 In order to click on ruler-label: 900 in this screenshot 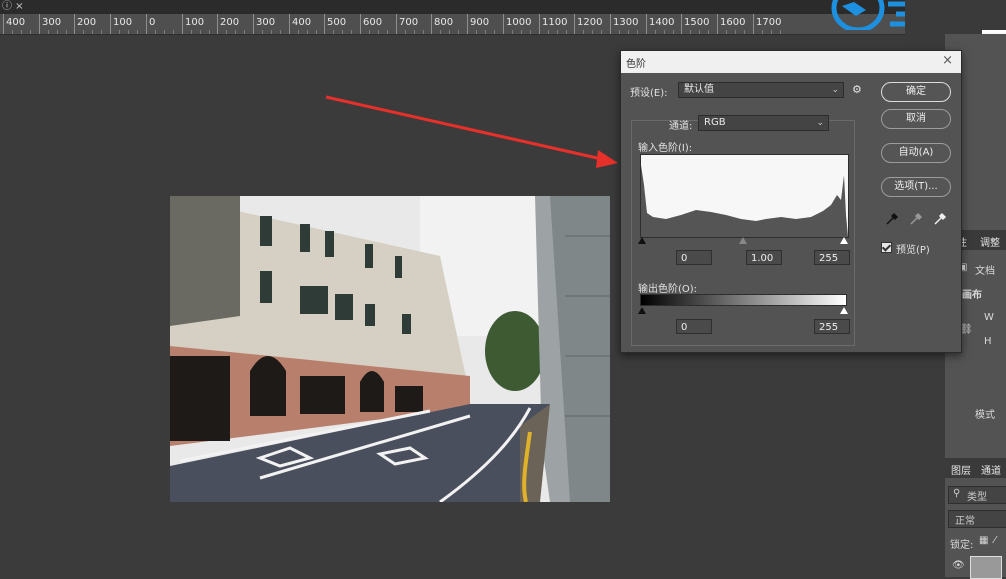, I will do `click(480, 22)`.